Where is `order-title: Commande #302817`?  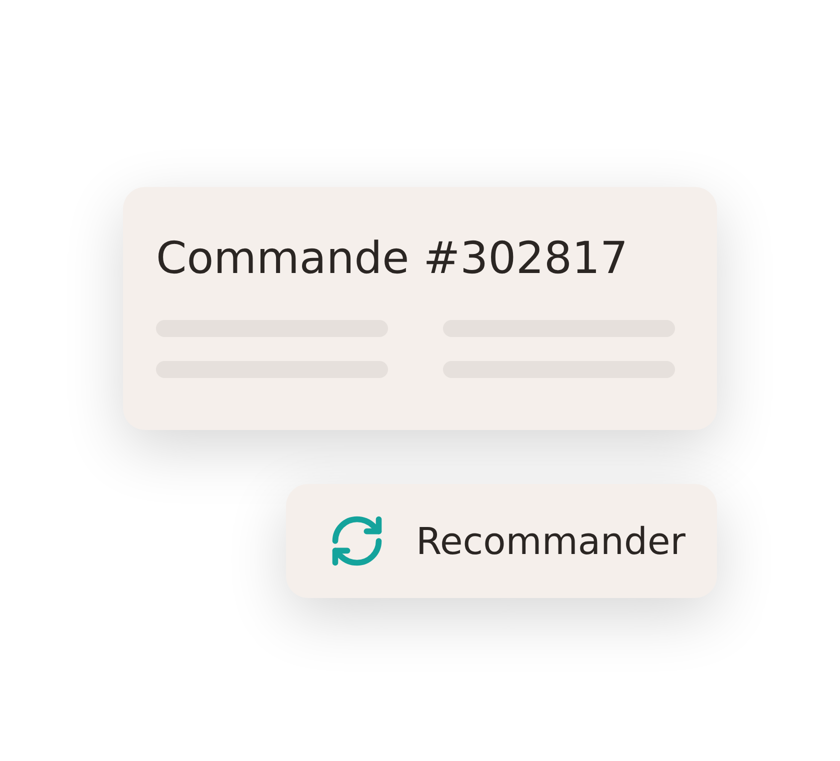
order-title: Commande #302817 is located at coordinates (393, 259).